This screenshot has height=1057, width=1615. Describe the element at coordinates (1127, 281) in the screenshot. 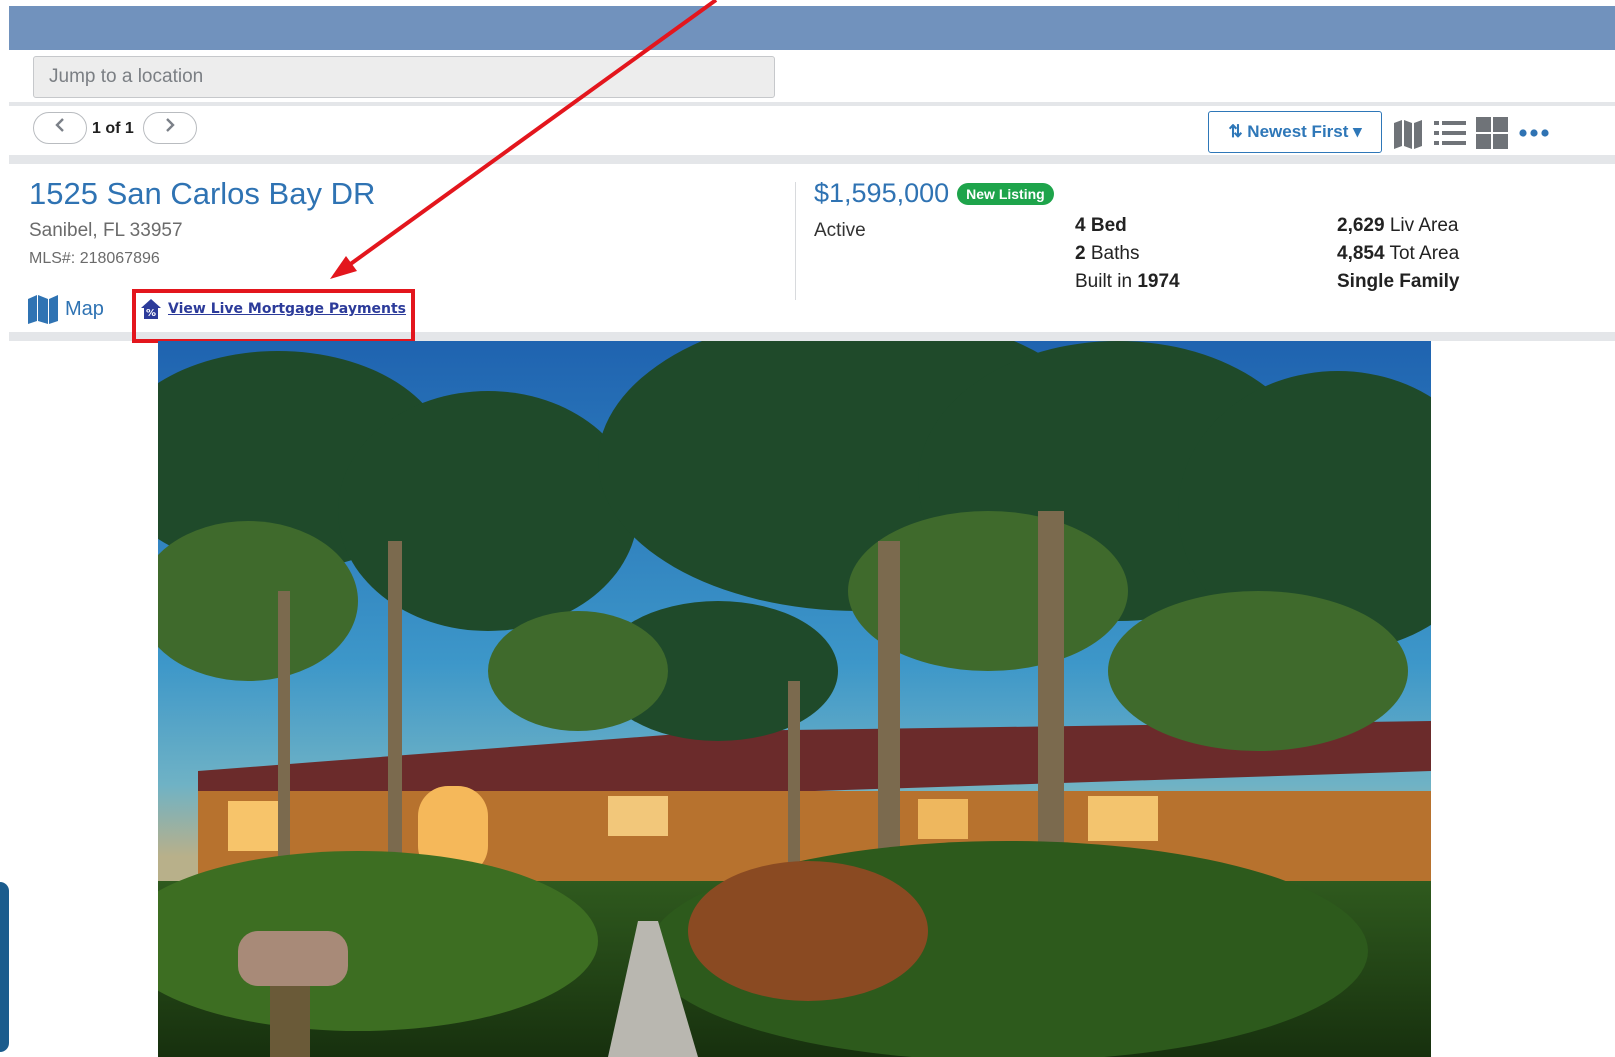

I see `built-spec: Built in 1974` at that location.